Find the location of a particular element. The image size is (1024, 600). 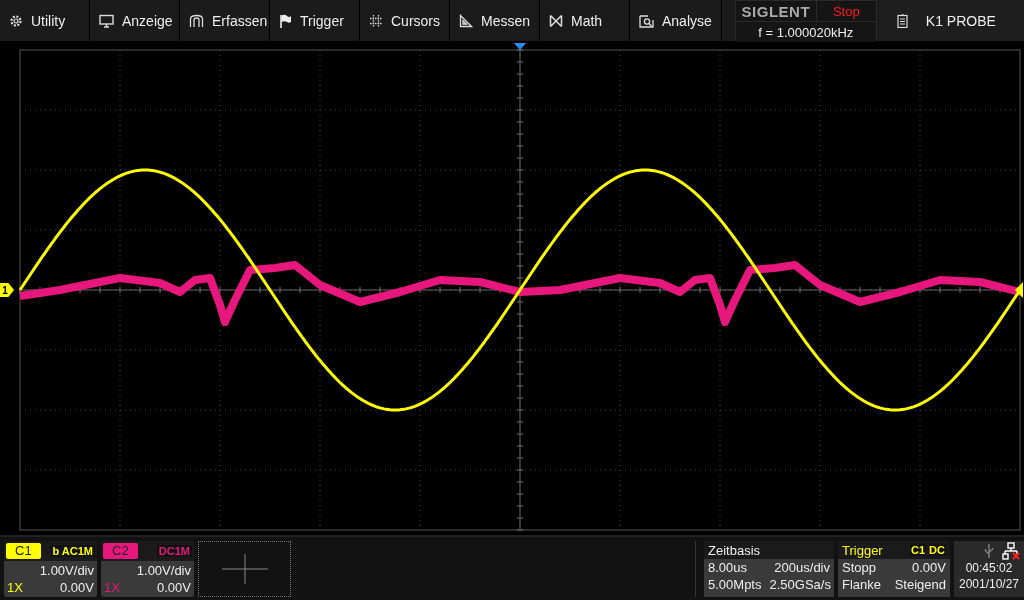

sample-rate: 2.50GSa/s is located at coordinates (800, 584).